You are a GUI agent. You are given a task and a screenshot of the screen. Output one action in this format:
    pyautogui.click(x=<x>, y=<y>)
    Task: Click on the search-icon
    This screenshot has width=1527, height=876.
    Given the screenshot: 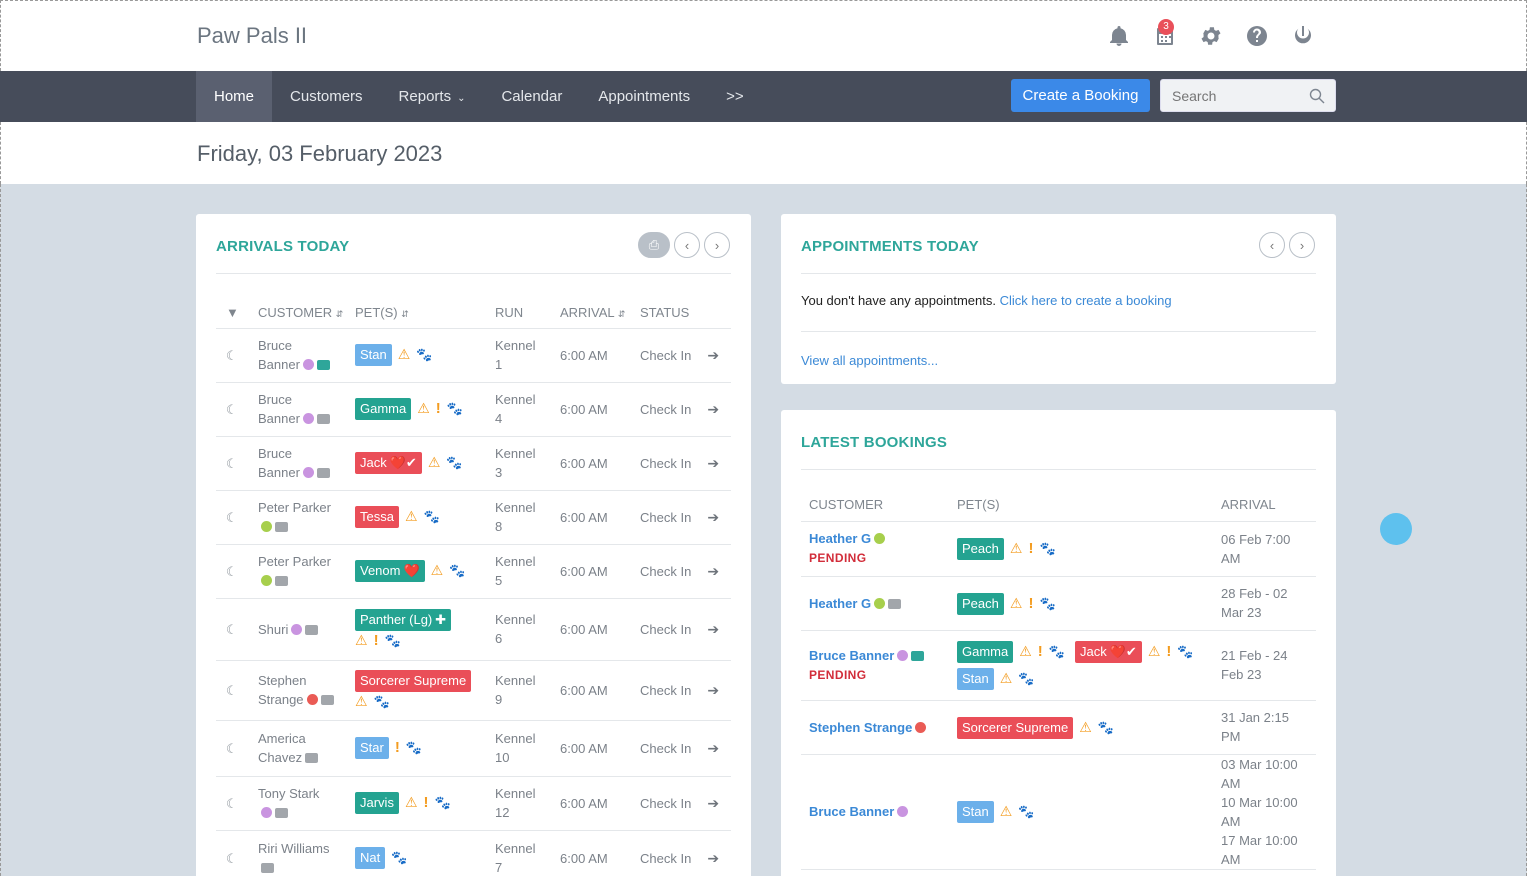 What is the action you would take?
    pyautogui.click(x=1317, y=96)
    